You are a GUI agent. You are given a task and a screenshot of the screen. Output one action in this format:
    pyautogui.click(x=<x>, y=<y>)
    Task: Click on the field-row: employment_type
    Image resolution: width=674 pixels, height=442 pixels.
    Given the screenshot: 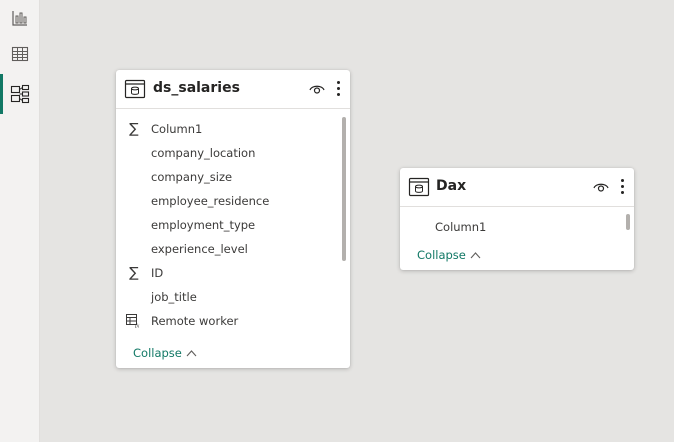 What is the action you would take?
    pyautogui.click(x=226, y=225)
    